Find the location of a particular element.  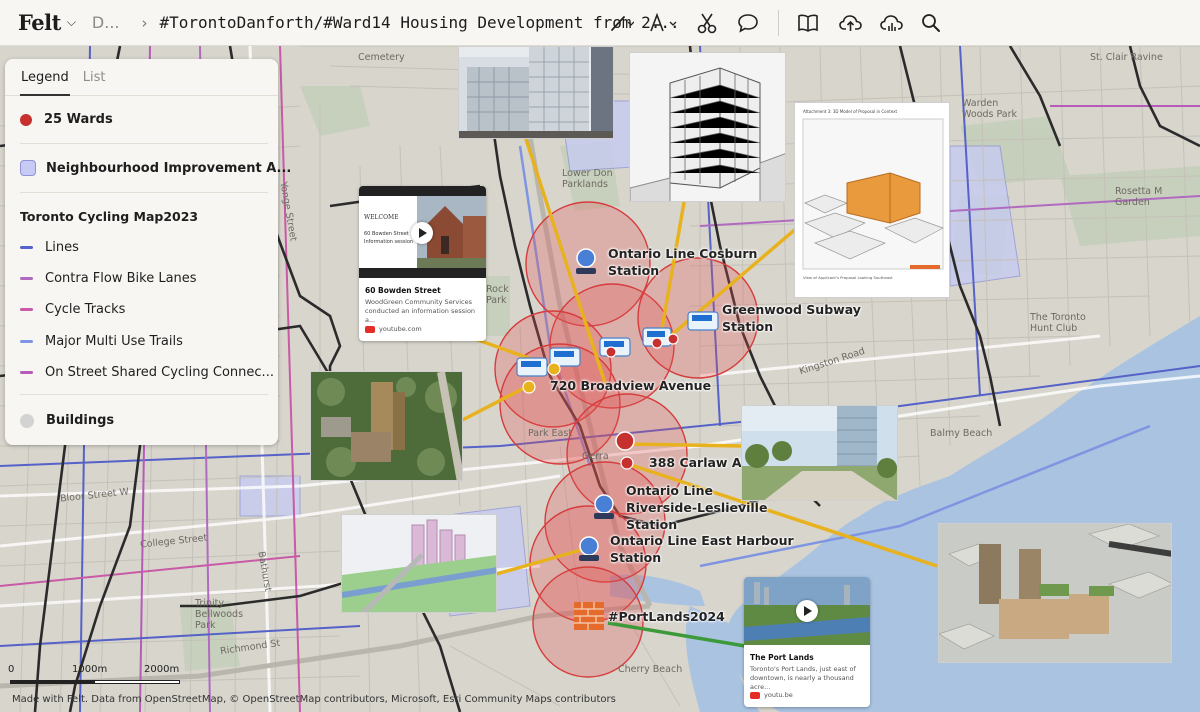

search-tool is located at coordinates (931, 23).